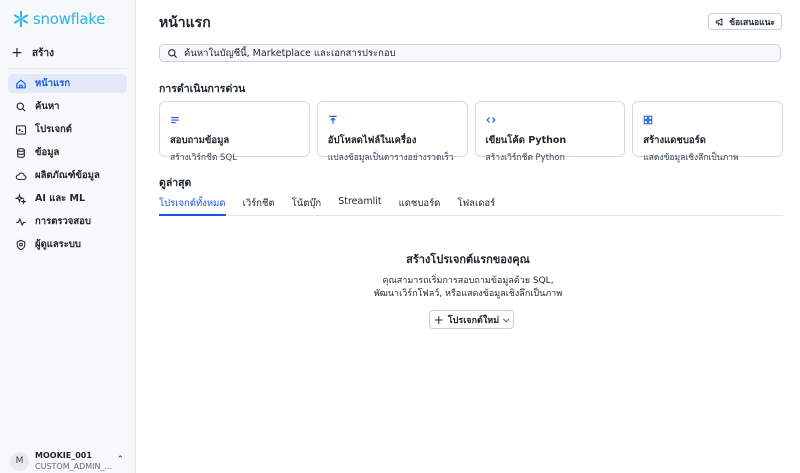 The height and width of the screenshot is (473, 800). What do you see at coordinates (234, 132) in the screenshot?
I see `query-data-card: สอบถามข้อมูล สร้างเวิร์กชีต SQL` at bounding box center [234, 132].